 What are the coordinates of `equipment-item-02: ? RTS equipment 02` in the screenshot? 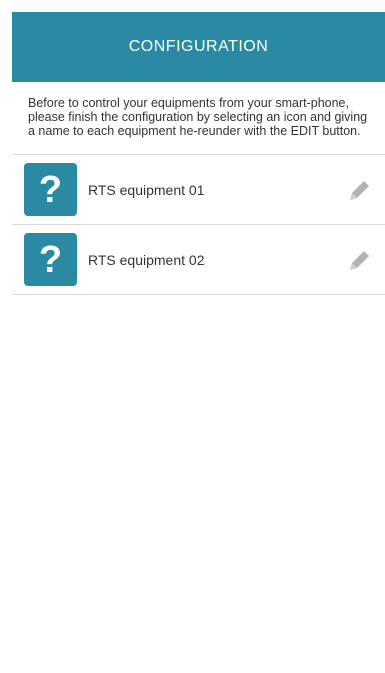 It's located at (198, 260).